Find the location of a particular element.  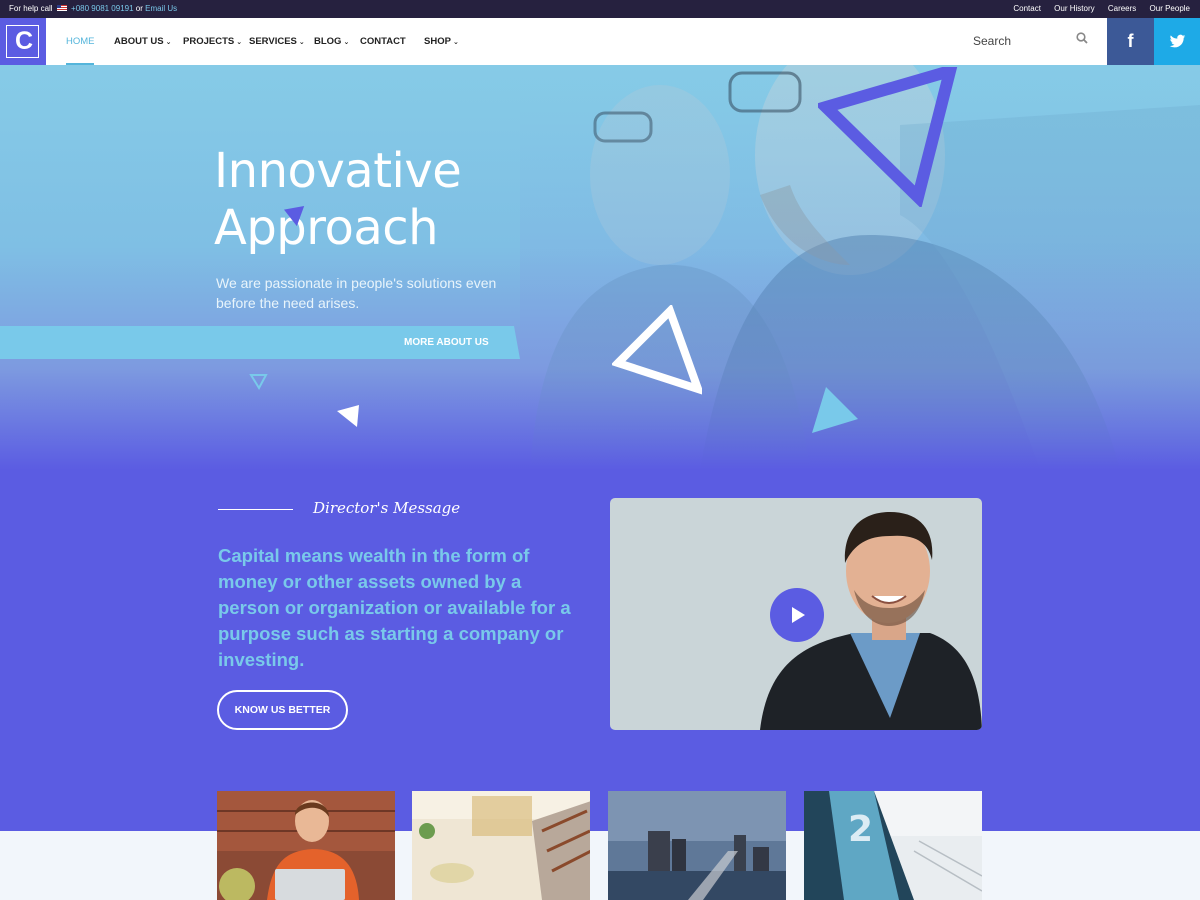

bottom-band is located at coordinates (600, 865).